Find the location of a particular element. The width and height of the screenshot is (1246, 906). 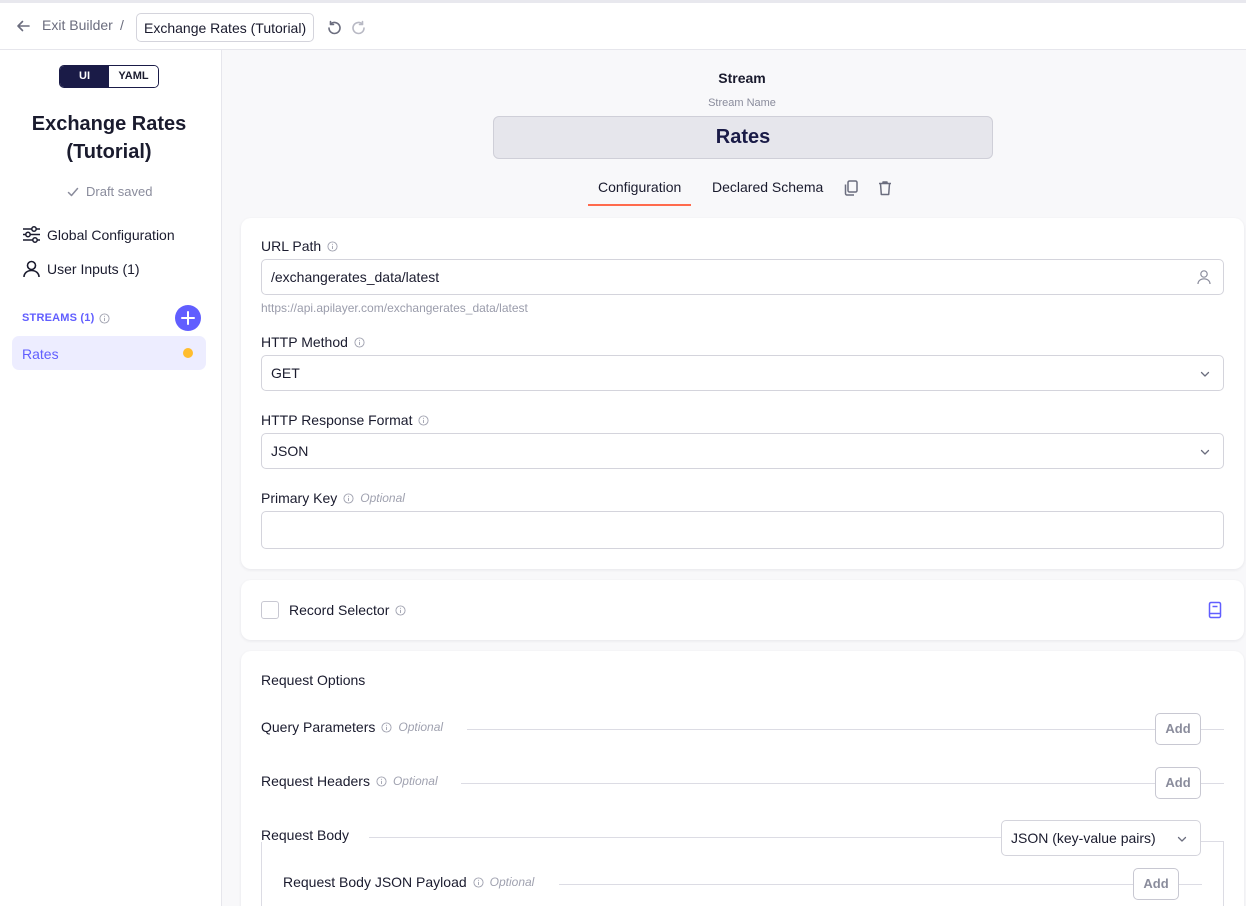

request-body-label: Request Body is located at coordinates (305, 835).